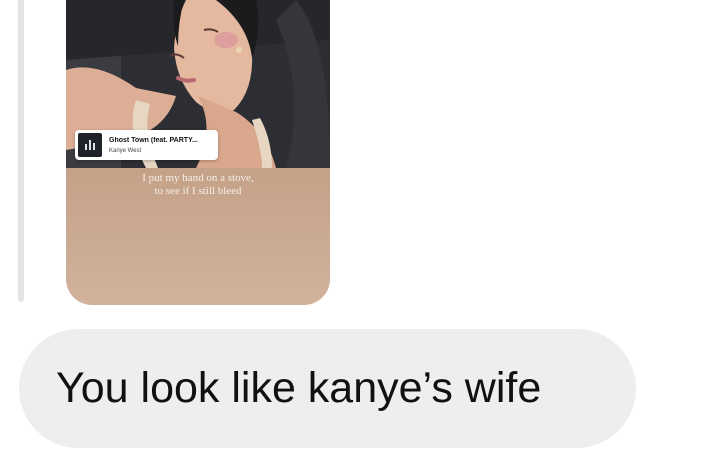  I want to click on music-sticker: Ghost Town (feat. PARTY... Kanye West, so click(146, 145).